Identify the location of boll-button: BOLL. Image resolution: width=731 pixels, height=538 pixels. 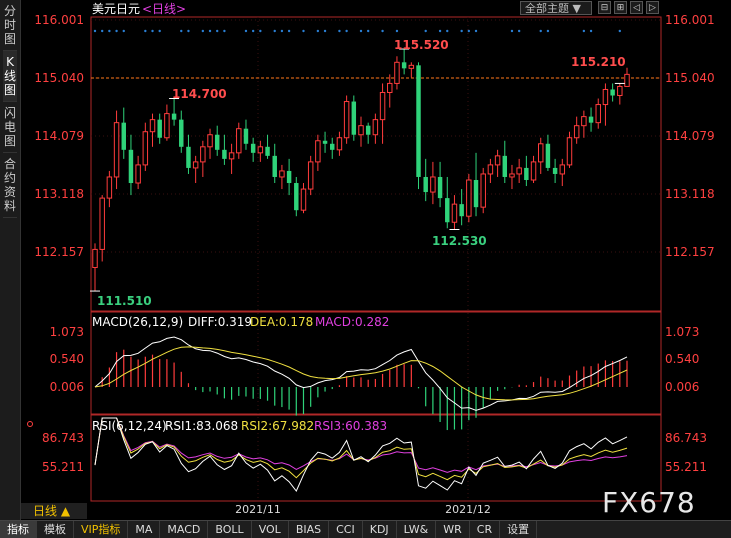
(230, 529).